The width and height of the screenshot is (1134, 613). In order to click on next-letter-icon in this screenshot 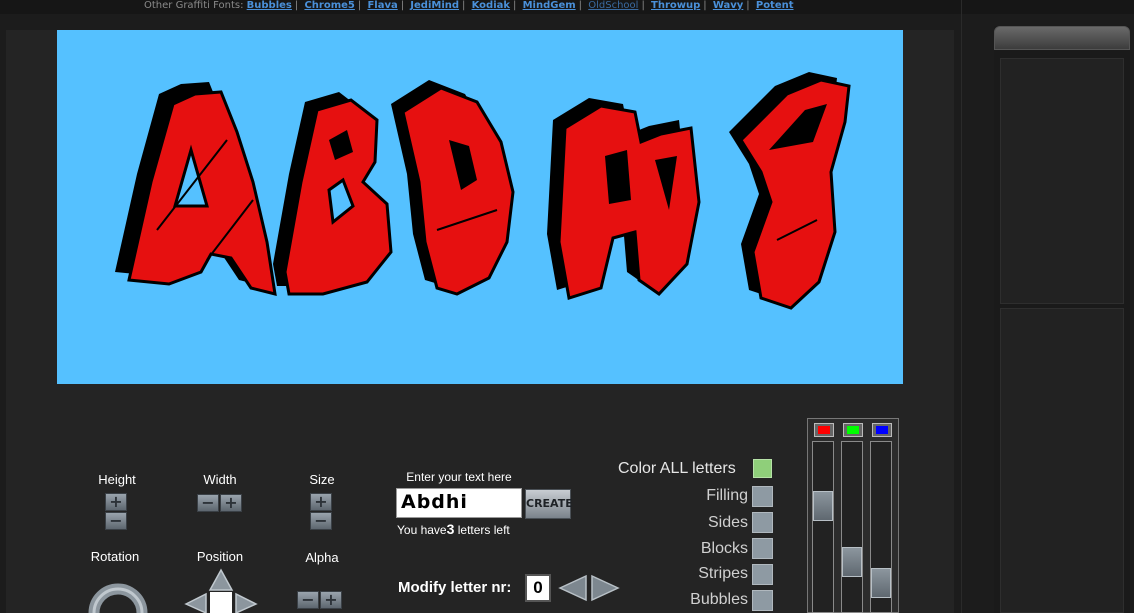, I will do `click(605, 588)`.